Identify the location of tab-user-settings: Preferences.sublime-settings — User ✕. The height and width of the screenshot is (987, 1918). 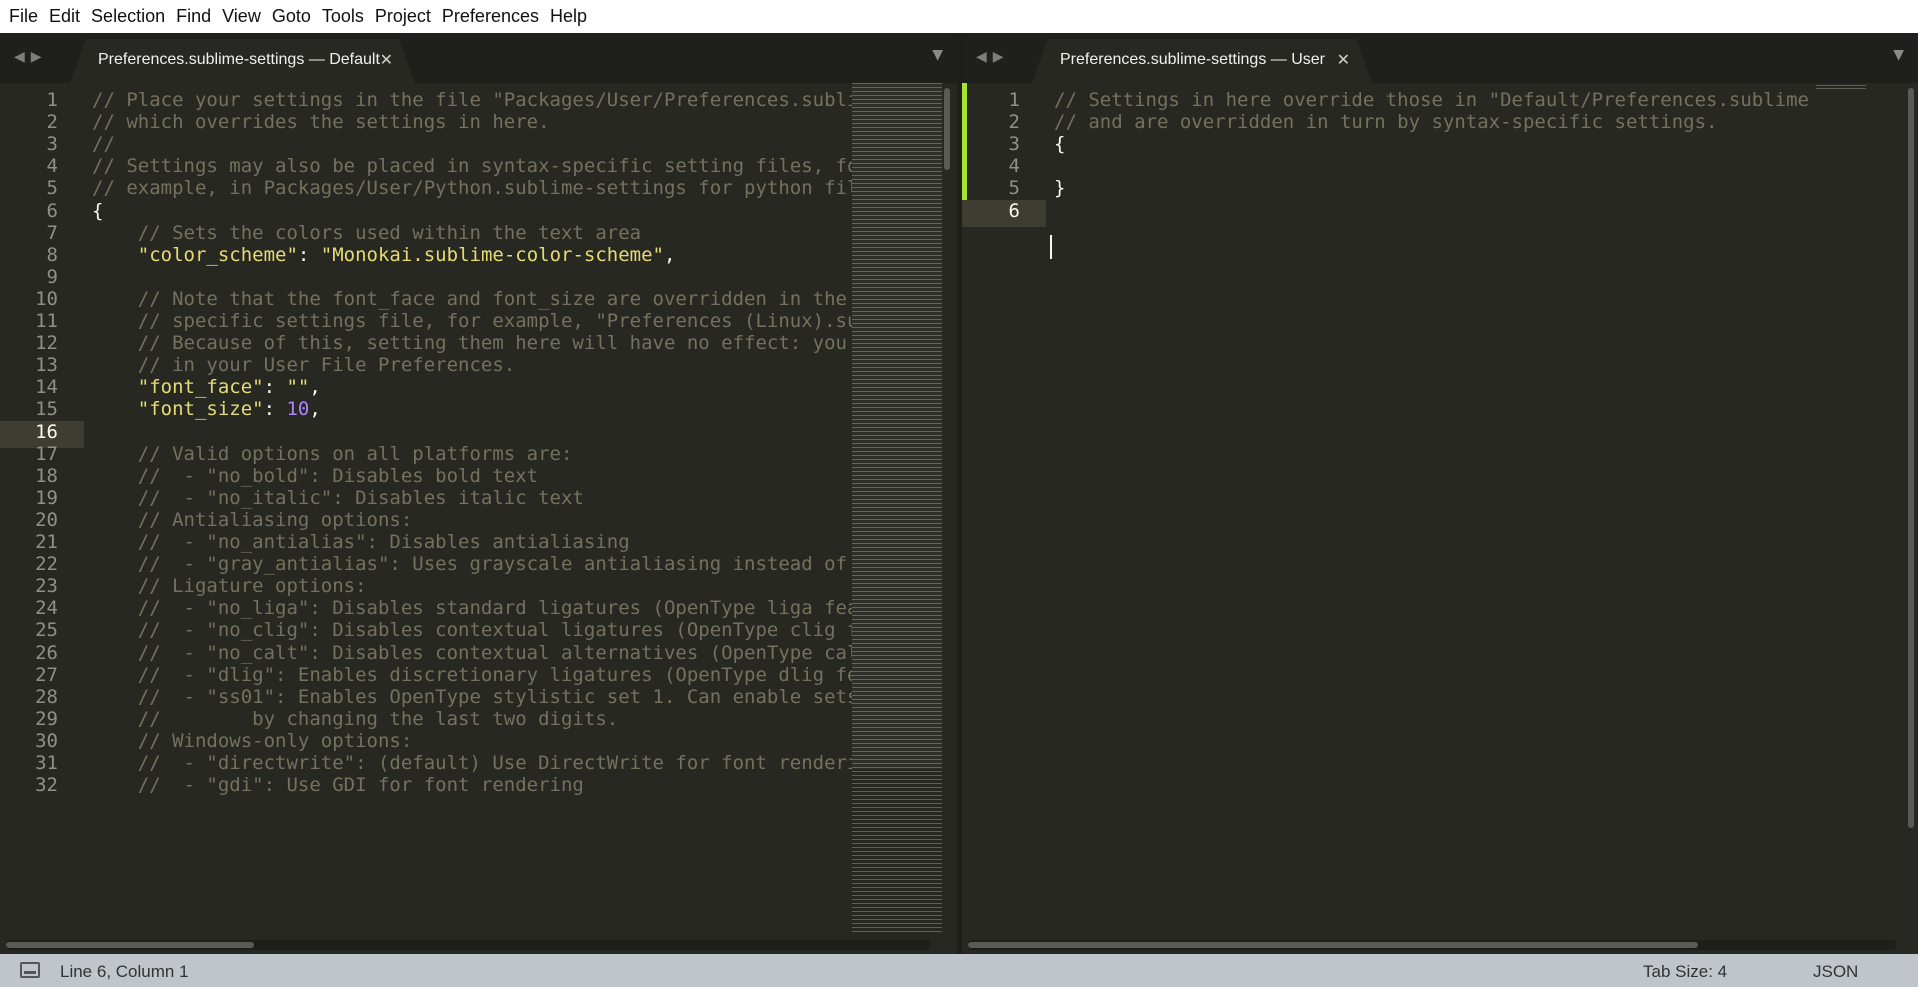
(1202, 61).